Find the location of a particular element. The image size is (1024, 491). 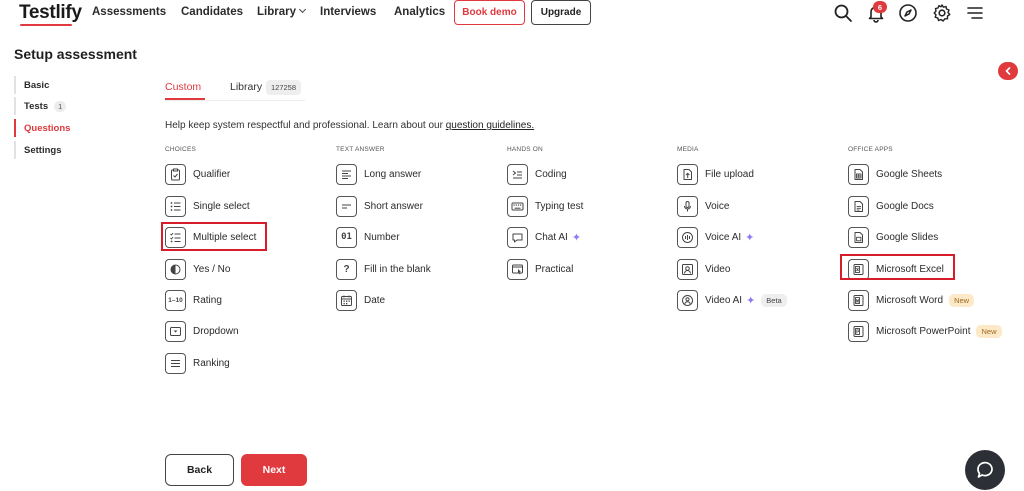

support-chat-button is located at coordinates (985, 470).